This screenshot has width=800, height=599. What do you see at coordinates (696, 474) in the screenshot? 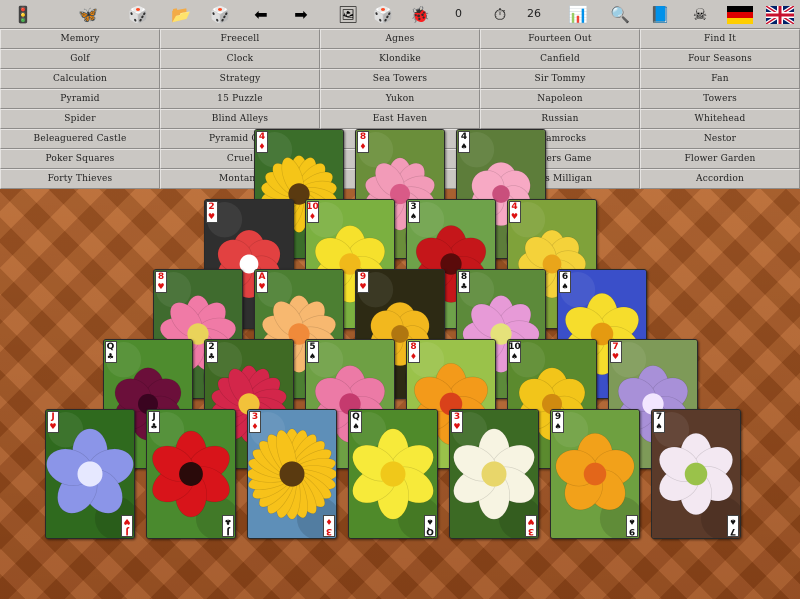
I see `playing-card: 7 ♠ 7 ♠` at bounding box center [696, 474].